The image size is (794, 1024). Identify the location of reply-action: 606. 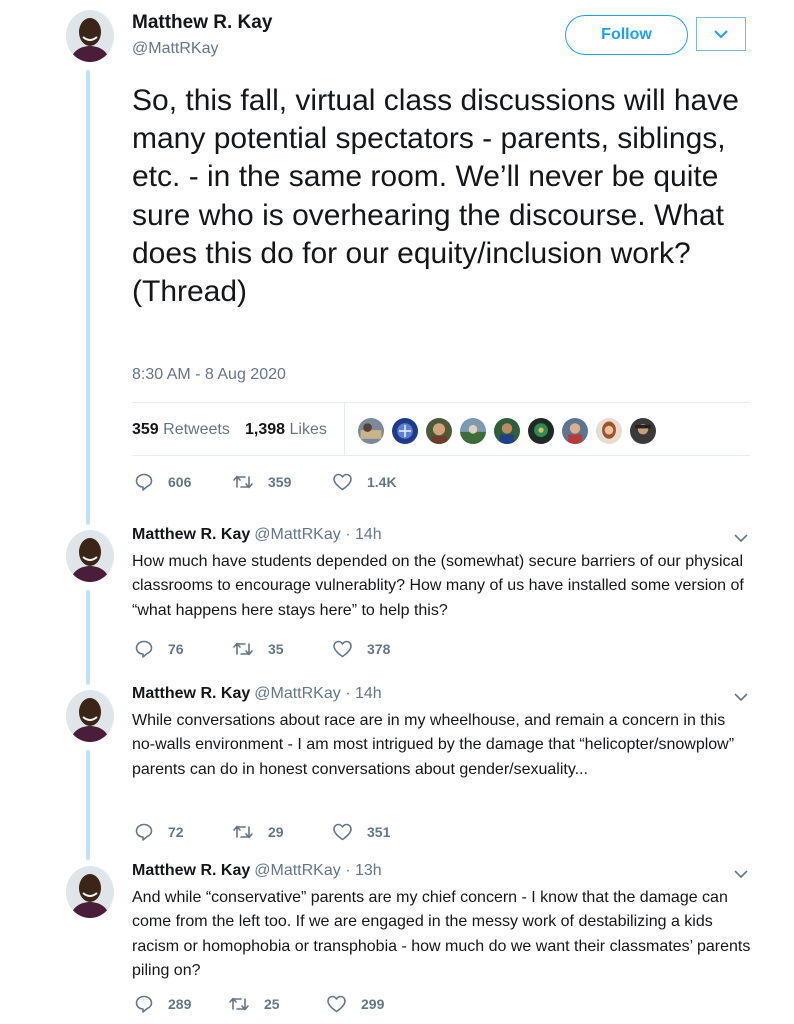
(162, 482).